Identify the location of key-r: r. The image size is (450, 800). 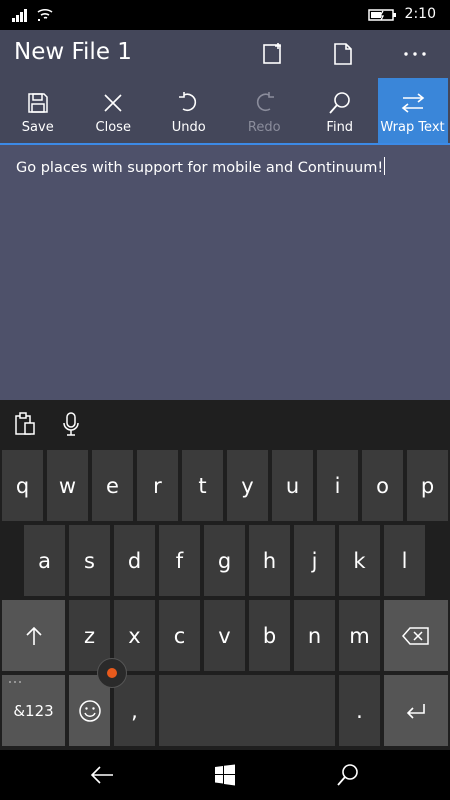
(157, 485).